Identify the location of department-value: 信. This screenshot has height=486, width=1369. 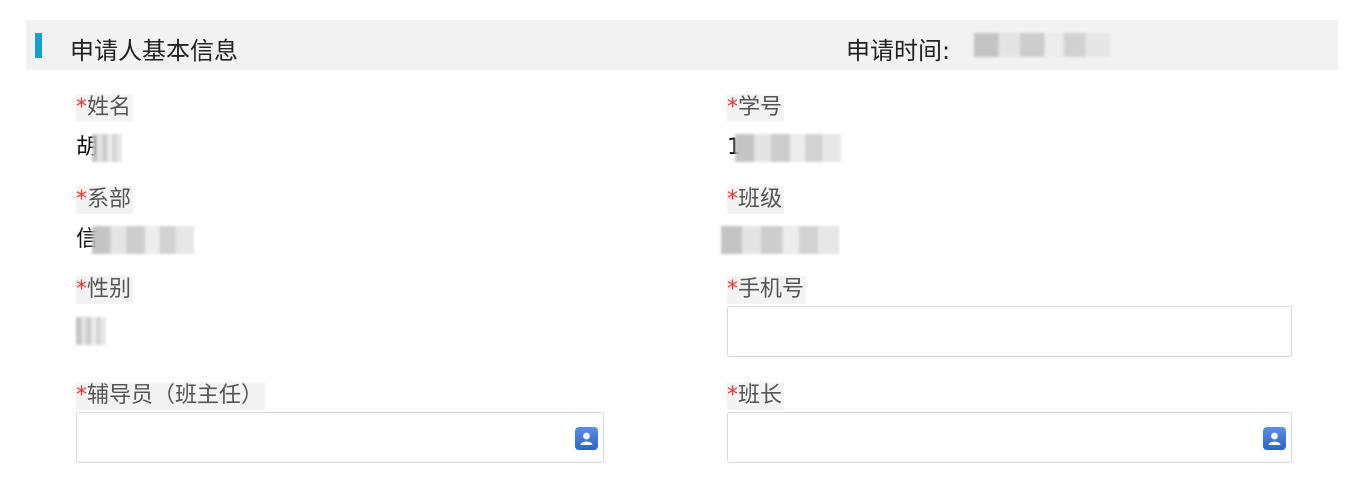
(135, 240).